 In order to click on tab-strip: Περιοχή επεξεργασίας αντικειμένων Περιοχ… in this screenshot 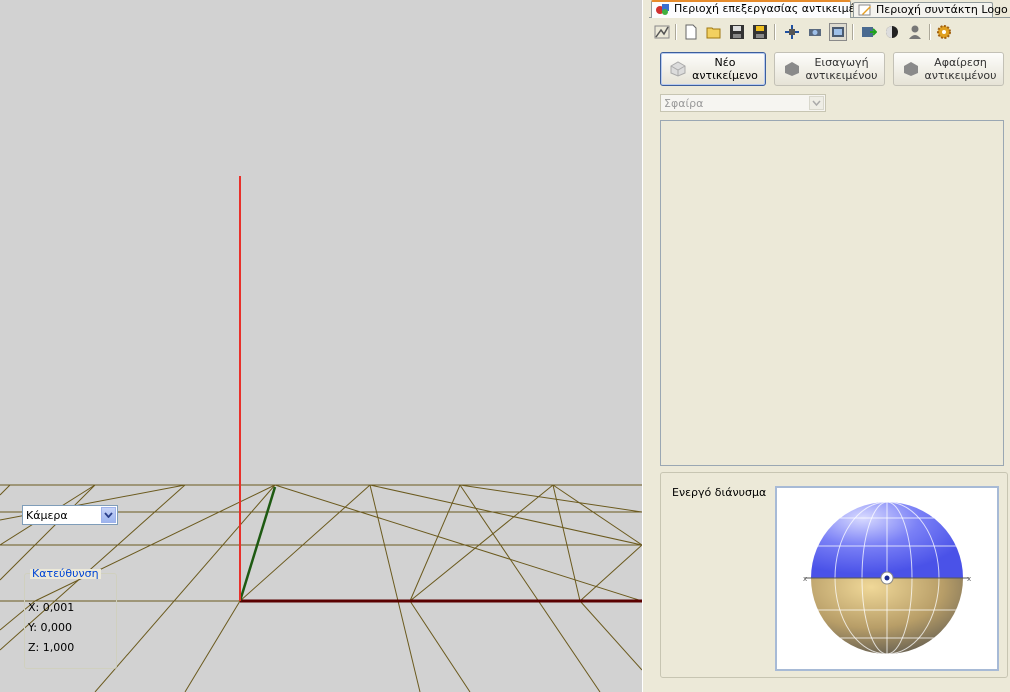, I will do `click(829, 9)`.